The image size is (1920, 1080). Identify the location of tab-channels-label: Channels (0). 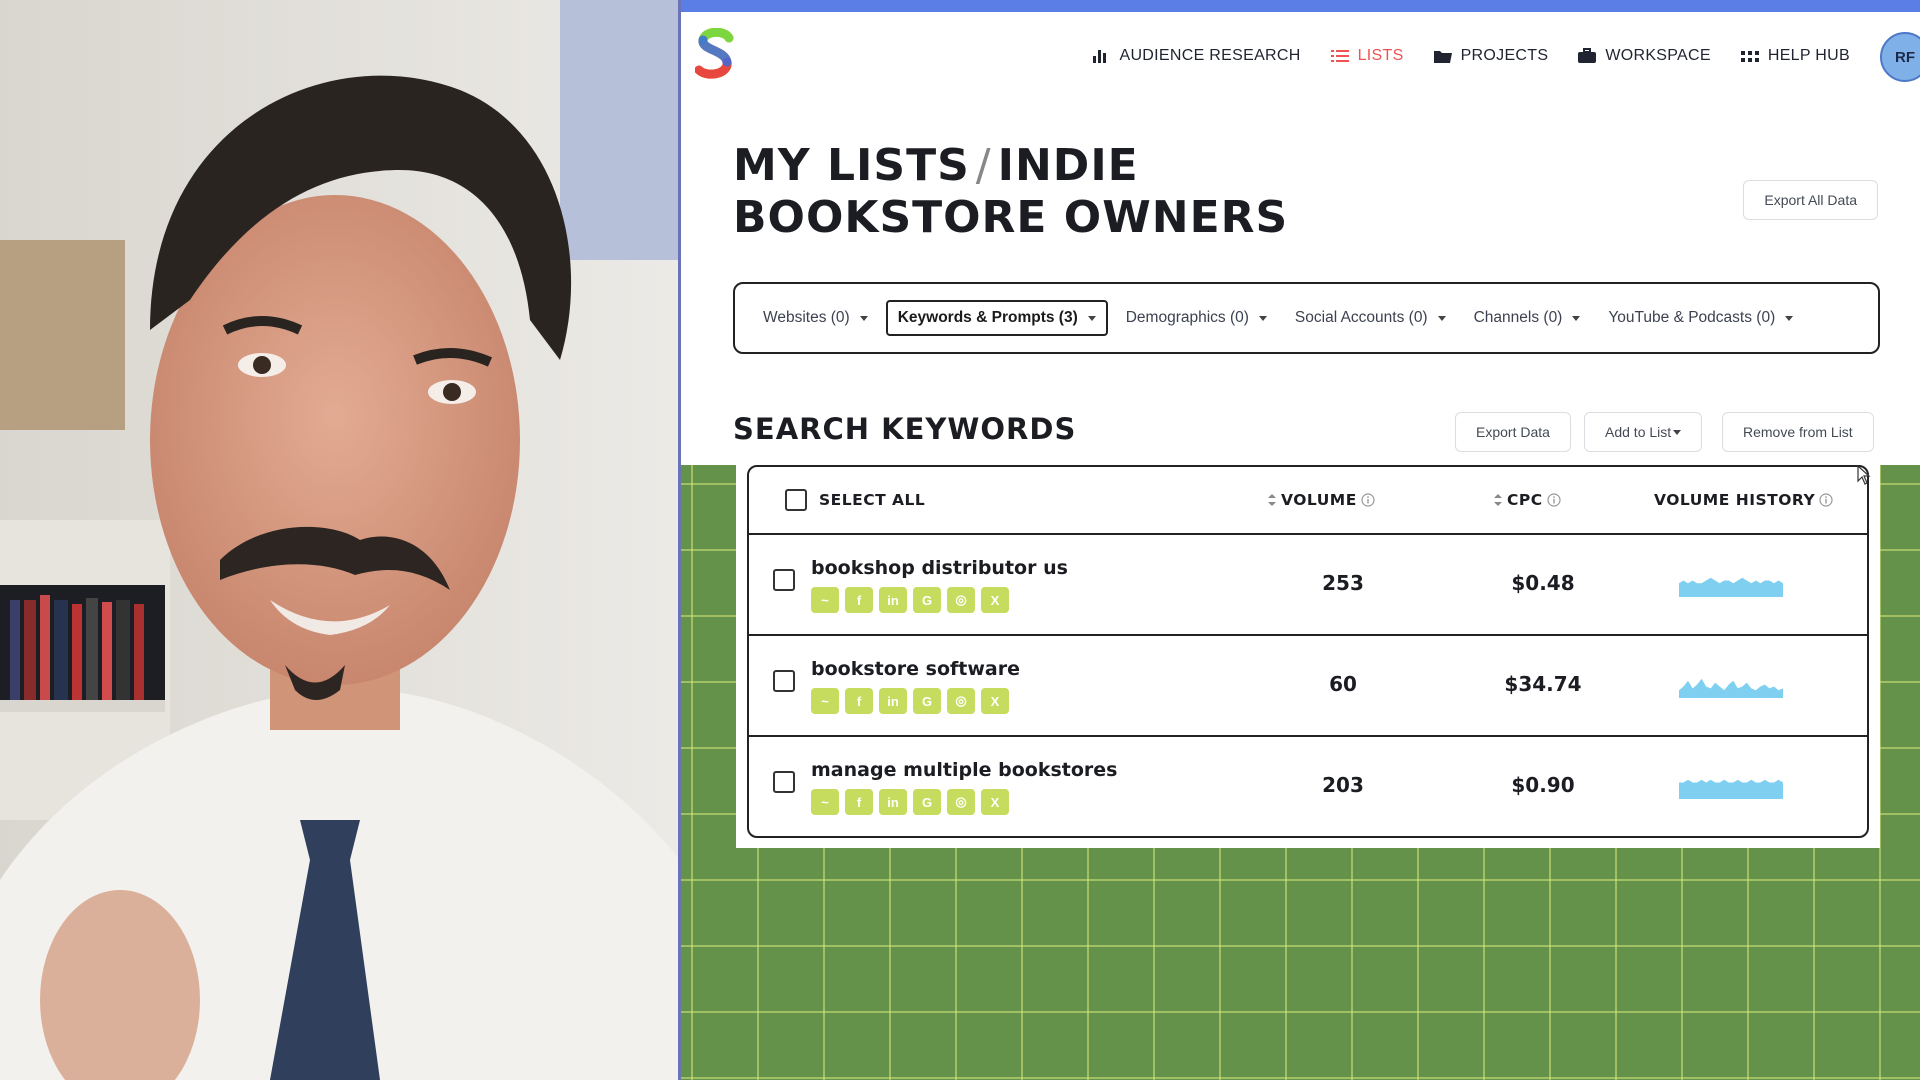
(1518, 317).